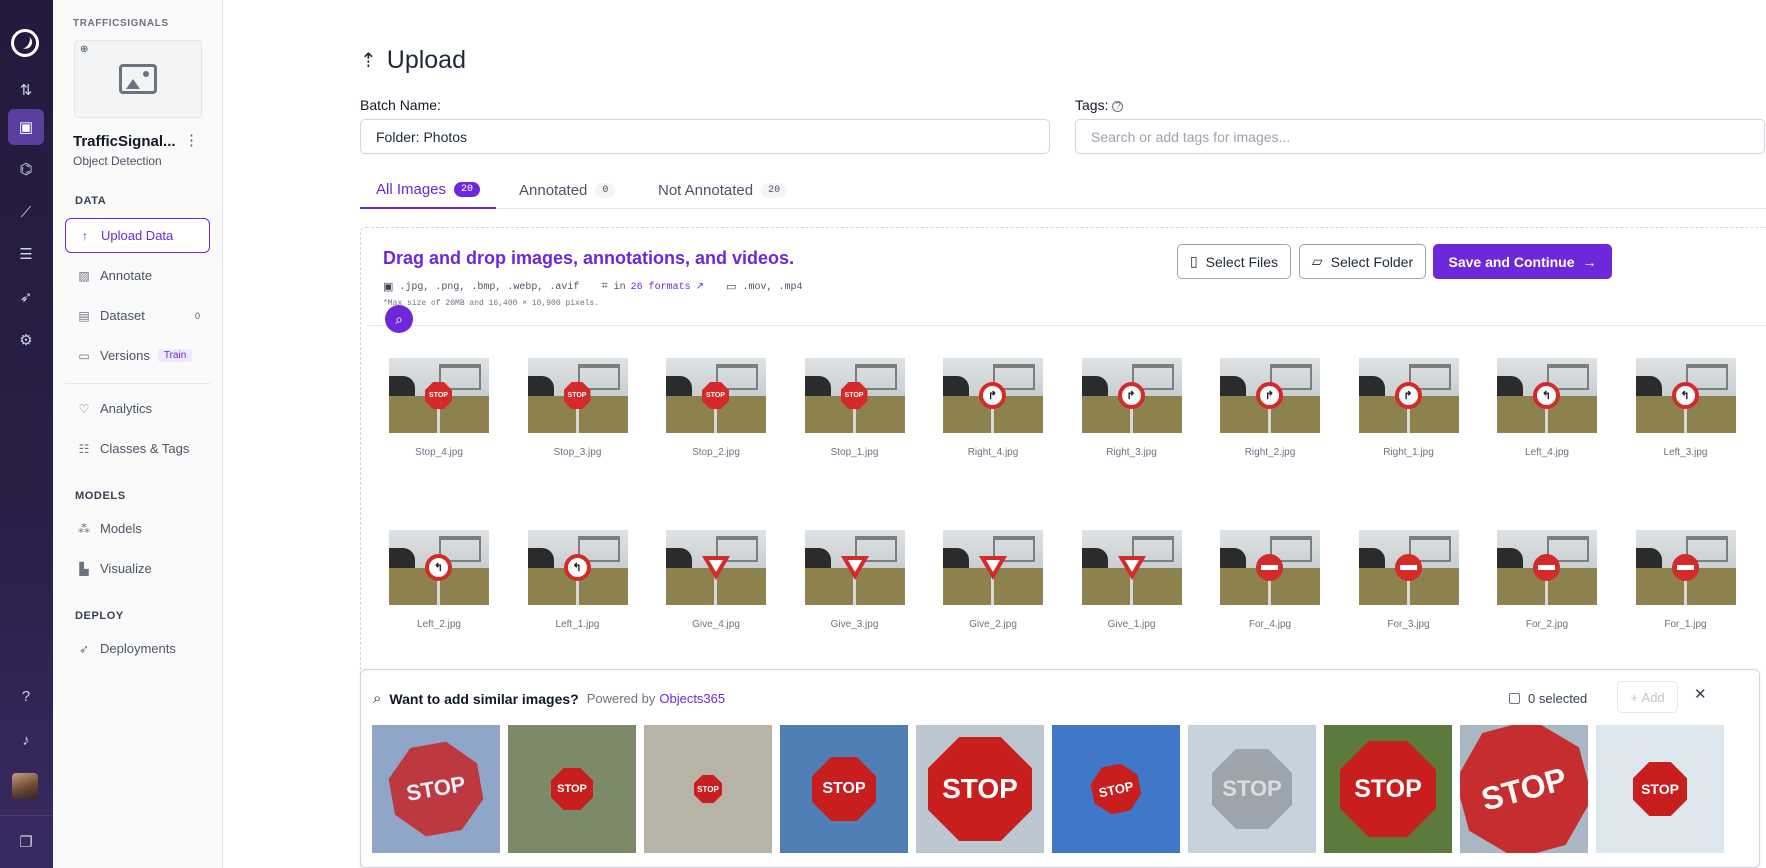  I want to click on objects365-link: Objects365, so click(692, 698).